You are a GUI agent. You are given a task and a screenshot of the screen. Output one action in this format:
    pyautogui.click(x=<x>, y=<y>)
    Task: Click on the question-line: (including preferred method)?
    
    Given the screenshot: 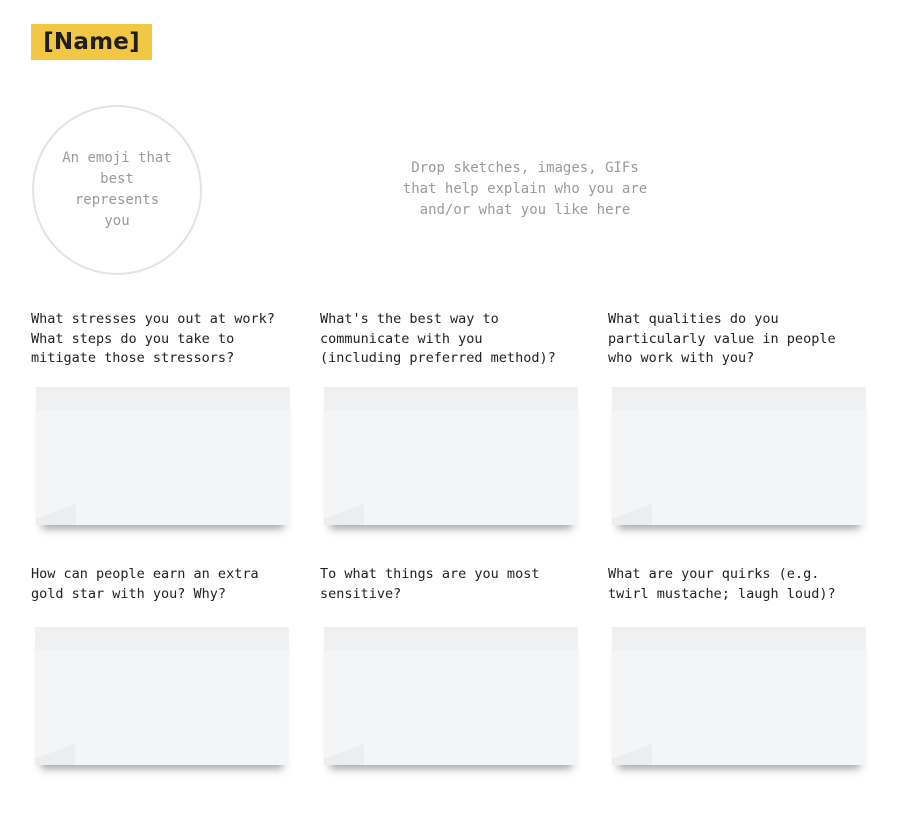 What is the action you would take?
    pyautogui.click(x=438, y=358)
    